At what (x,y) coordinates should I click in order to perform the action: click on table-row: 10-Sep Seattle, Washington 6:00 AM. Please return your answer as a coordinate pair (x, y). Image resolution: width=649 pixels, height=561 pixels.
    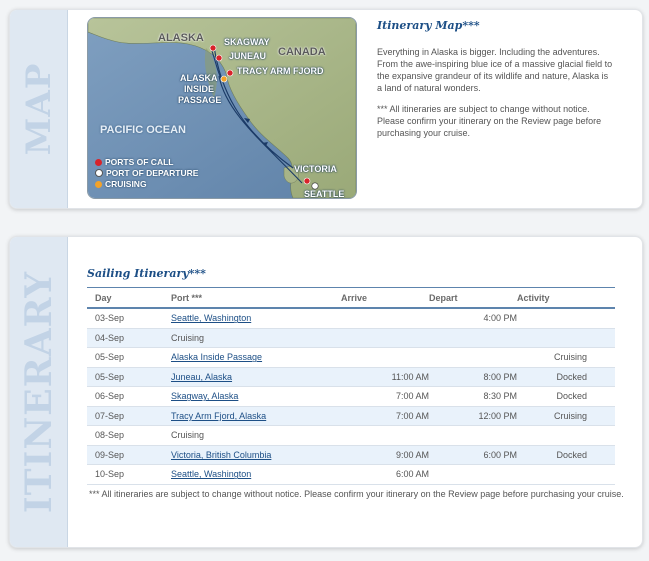
    Looking at the image, I should click on (351, 474).